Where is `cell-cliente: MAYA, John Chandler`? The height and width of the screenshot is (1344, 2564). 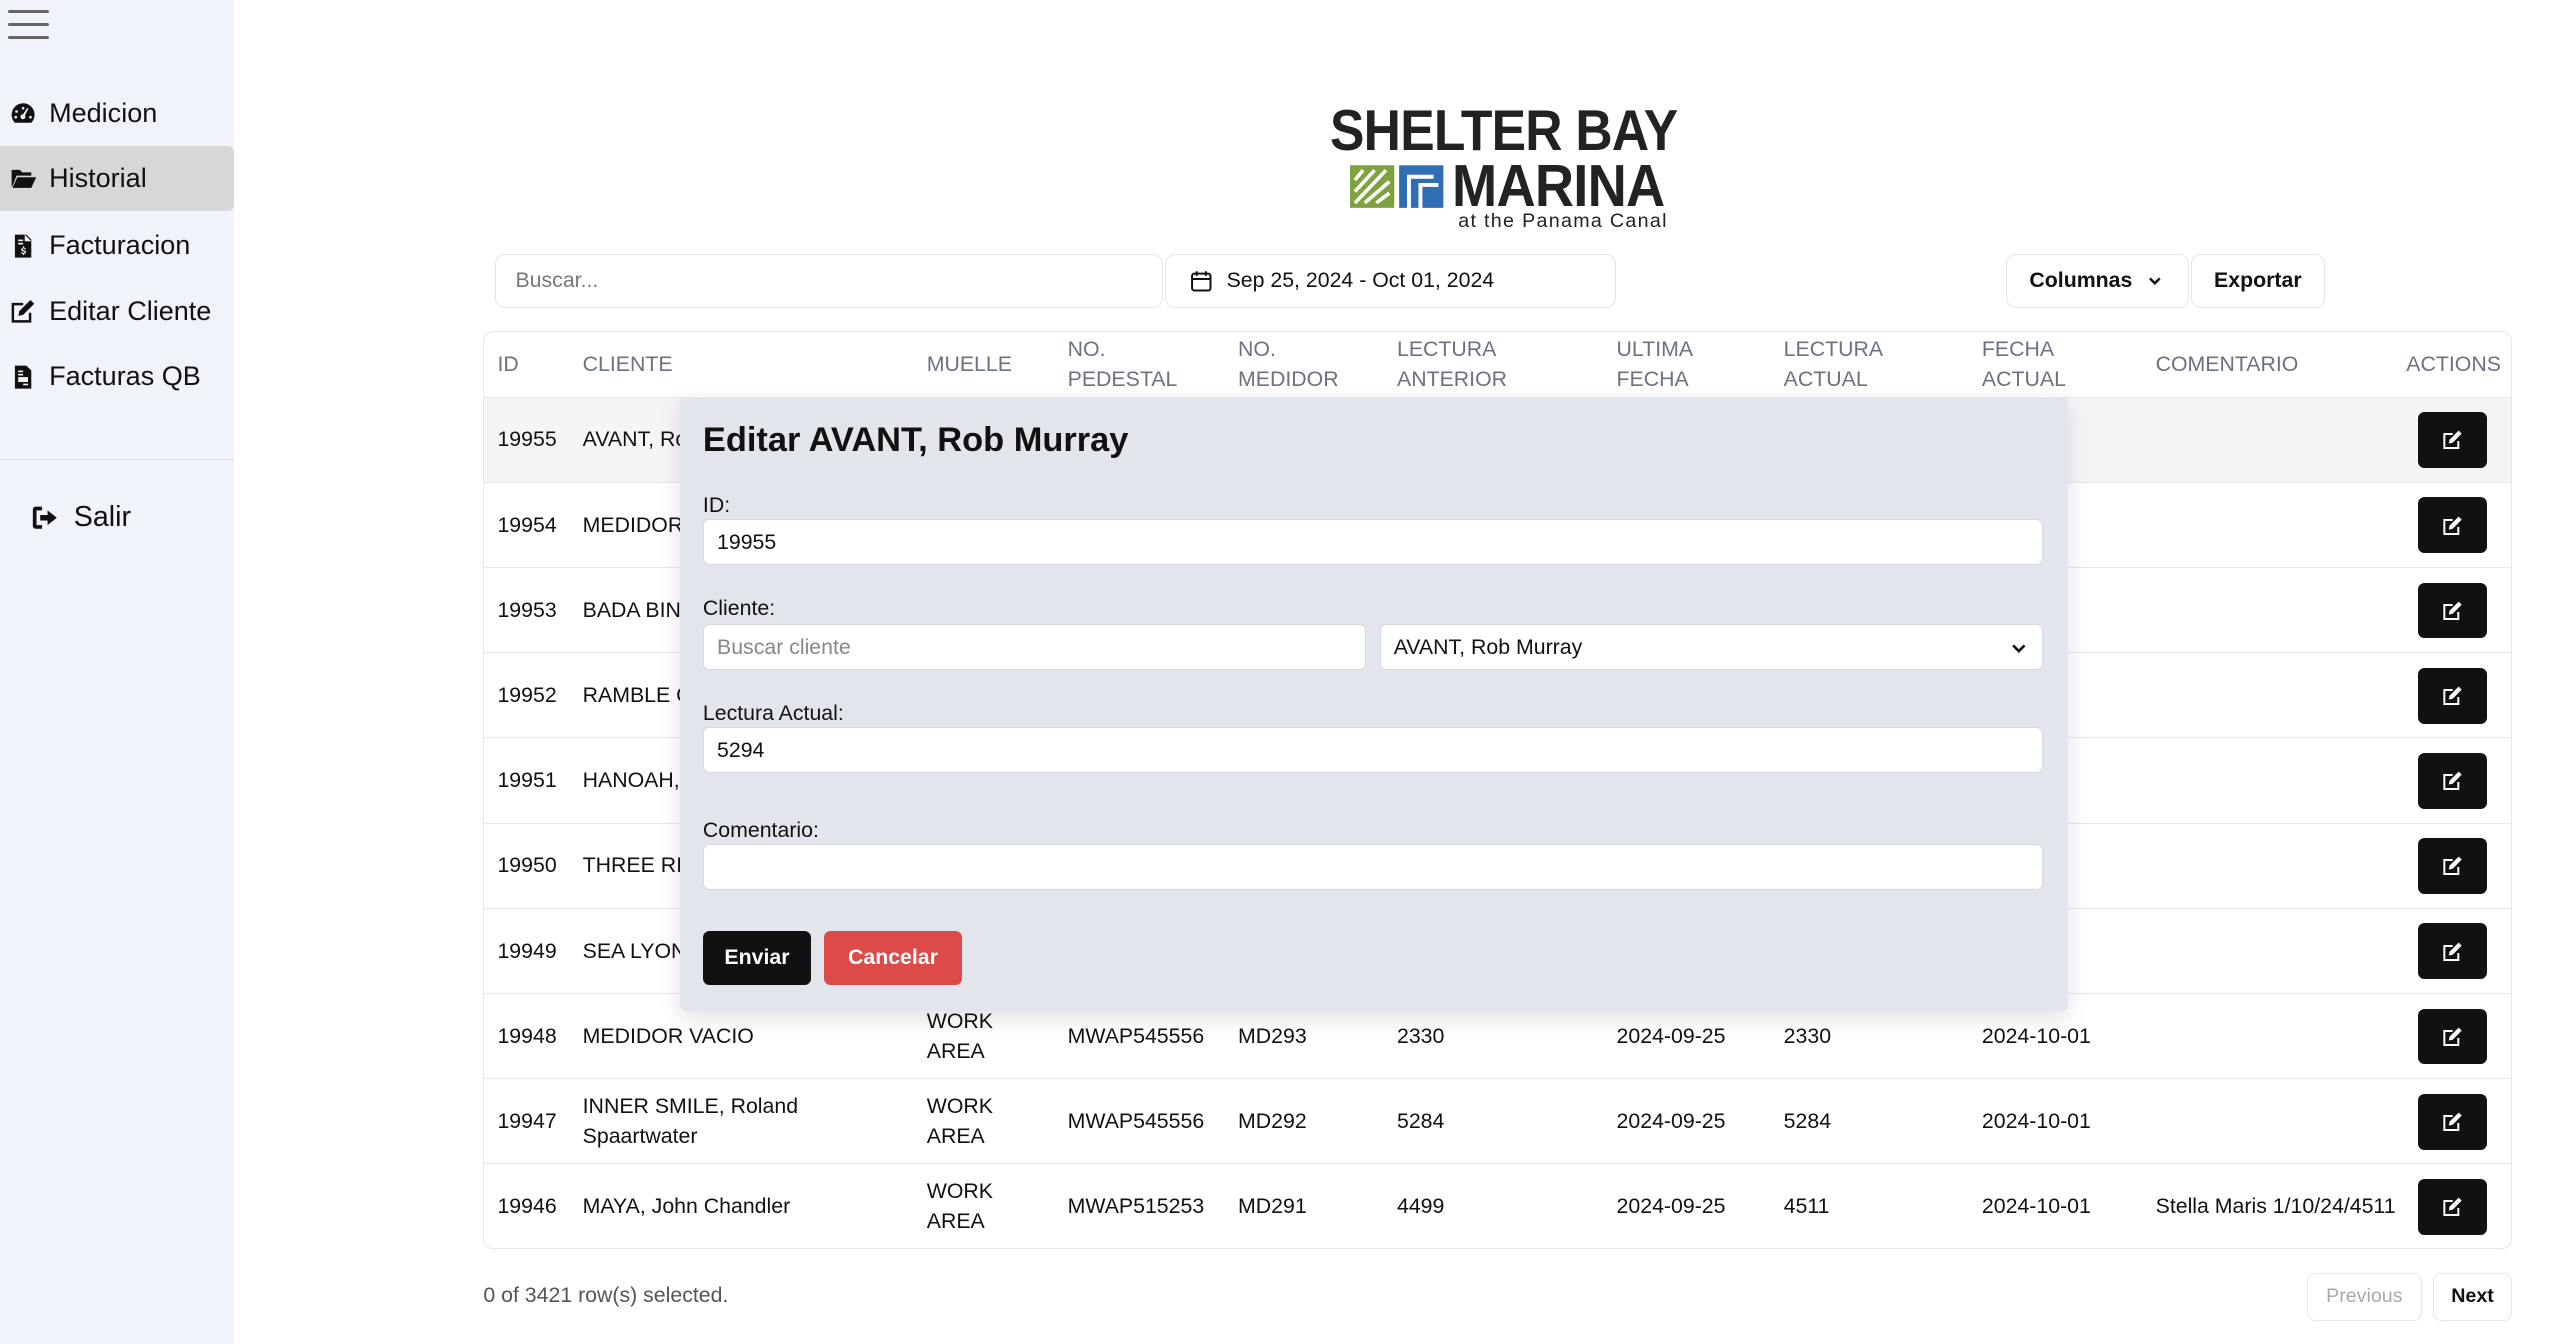 cell-cliente: MAYA, John Chandler is located at coordinates (686, 1206).